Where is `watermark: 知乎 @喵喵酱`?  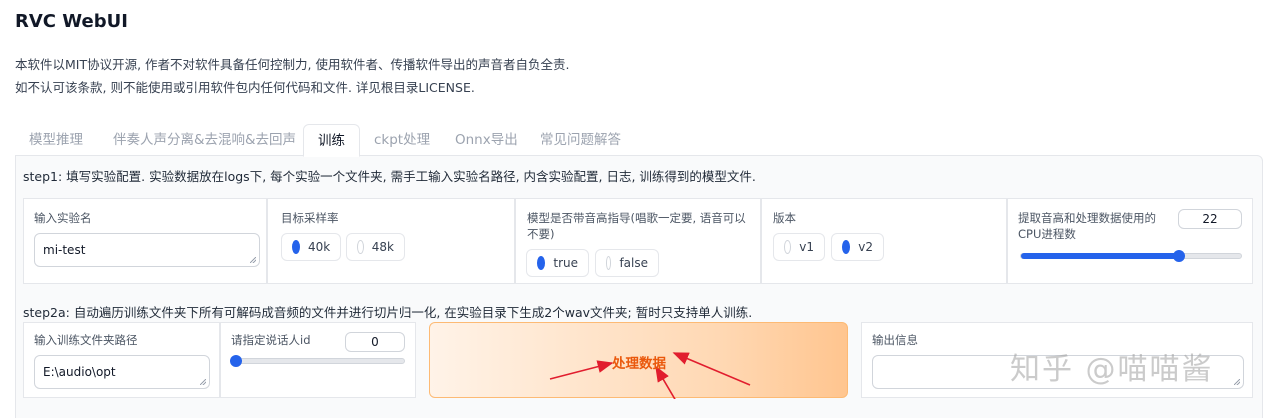
watermark: 知乎 @喵喵酱 is located at coordinates (1112, 369).